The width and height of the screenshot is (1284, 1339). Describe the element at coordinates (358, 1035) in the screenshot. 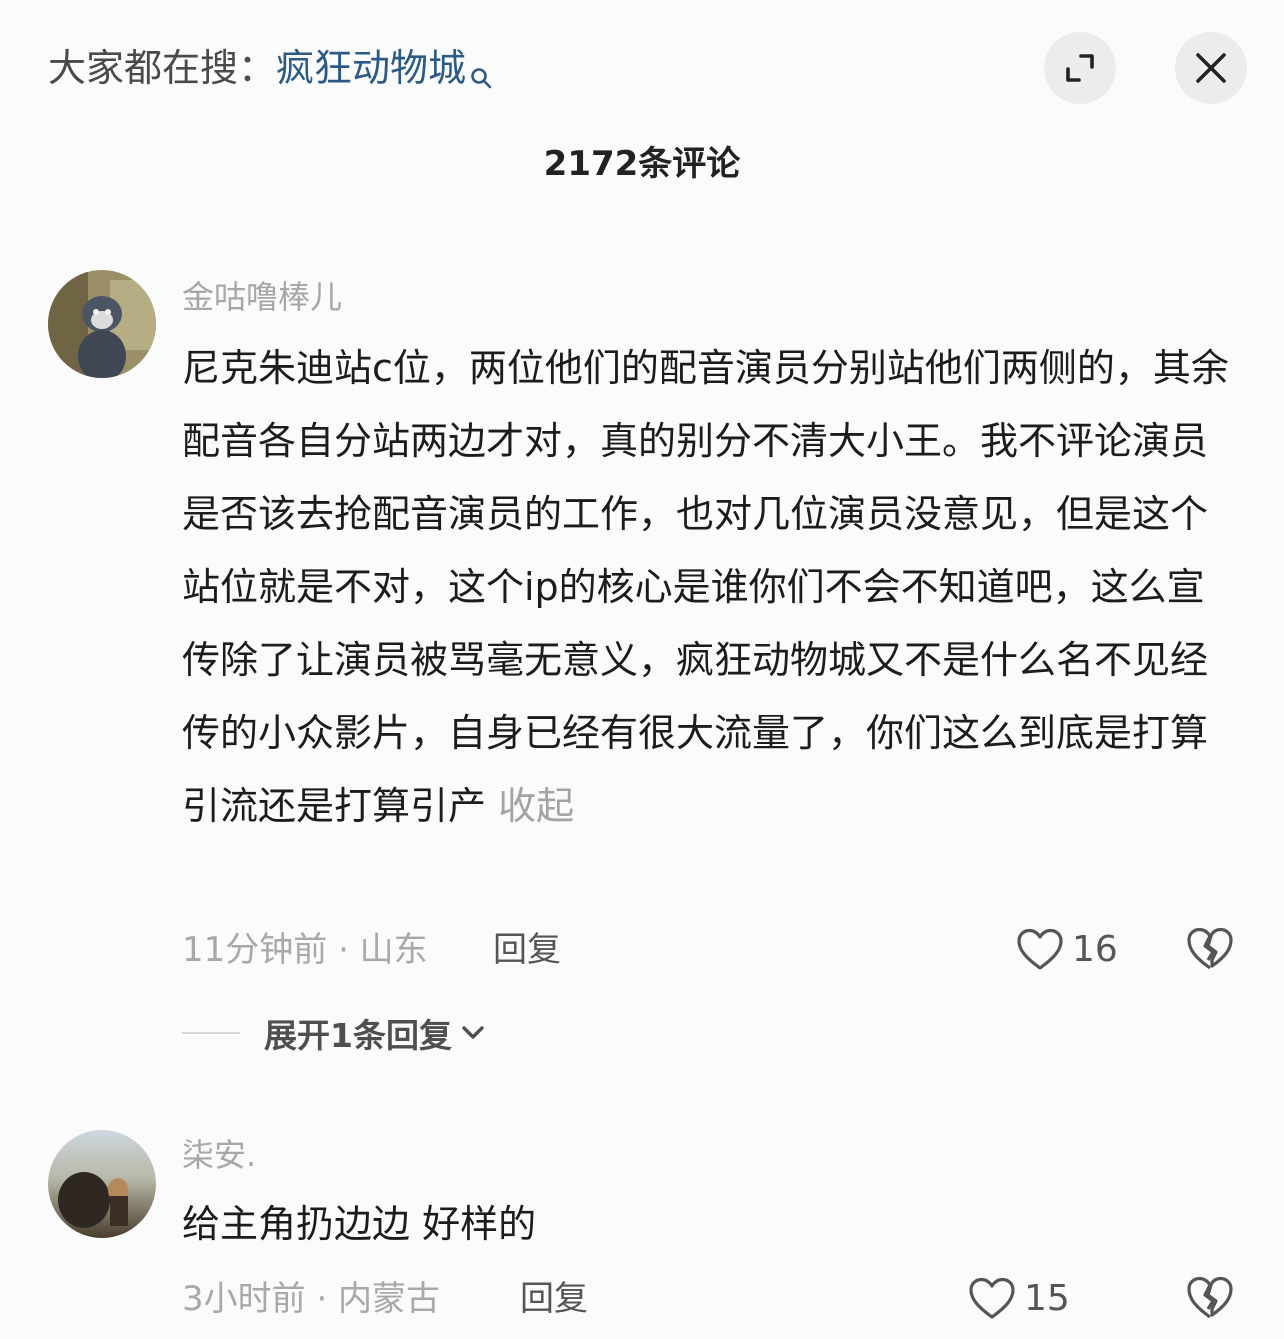

I see `expand-replies-label: 展开1条回复` at that location.